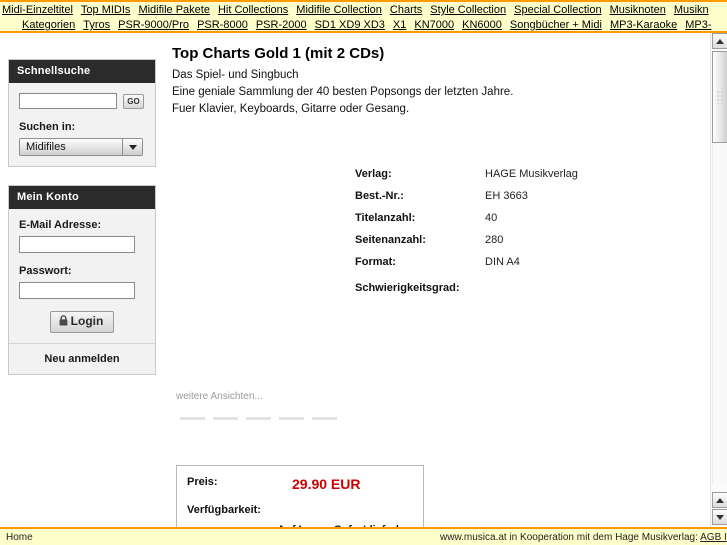 The image size is (727, 545). What do you see at coordinates (47, 127) in the screenshot?
I see `search-in-label: Suchen in:` at bounding box center [47, 127].